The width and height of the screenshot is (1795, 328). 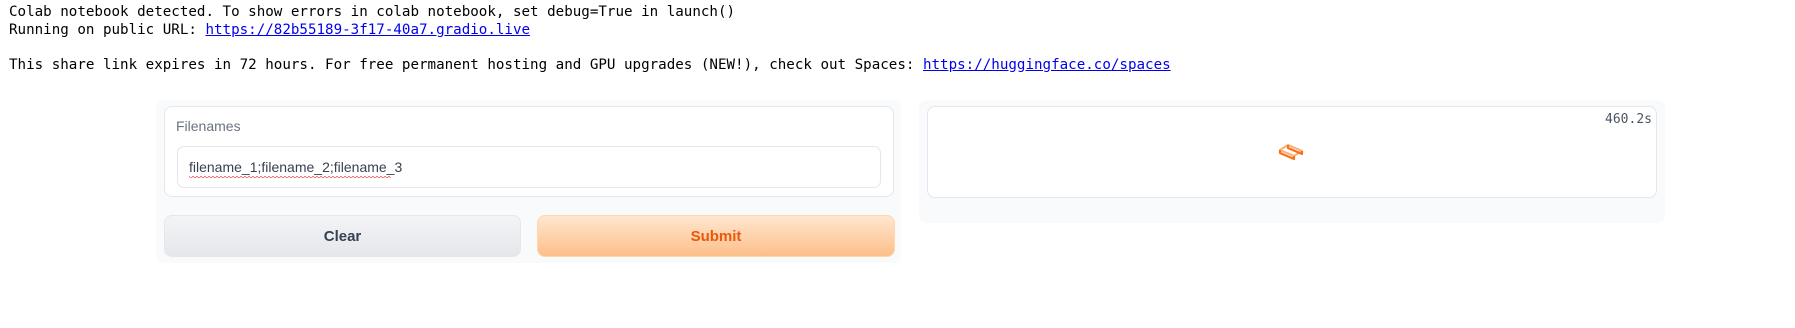 What do you see at coordinates (208, 126) in the screenshot?
I see `filenames-label: Filenames` at bounding box center [208, 126].